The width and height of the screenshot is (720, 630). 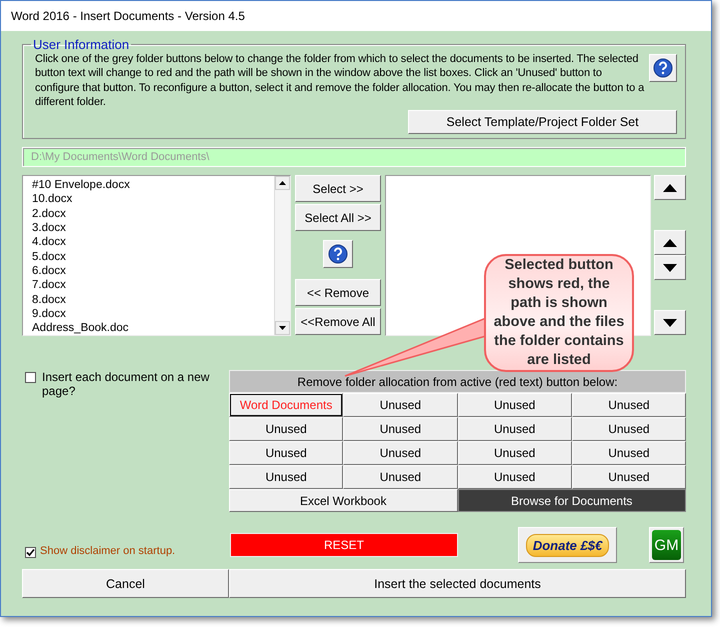 What do you see at coordinates (356, 16) in the screenshot?
I see `window-title: Word 2016 - Insert Documents - Version 4.5` at bounding box center [356, 16].